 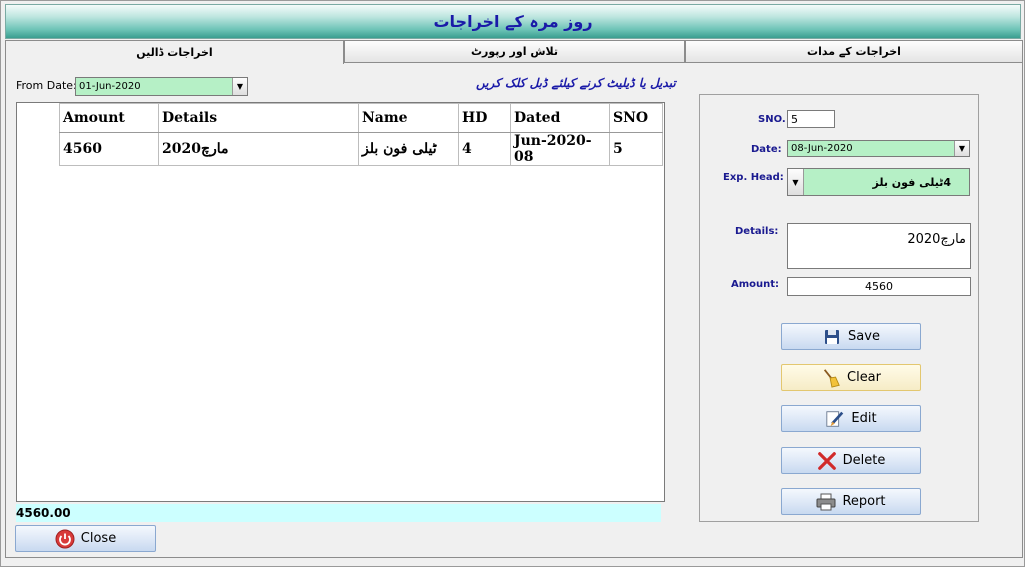 I want to click on details-label: Details:, so click(x=757, y=231).